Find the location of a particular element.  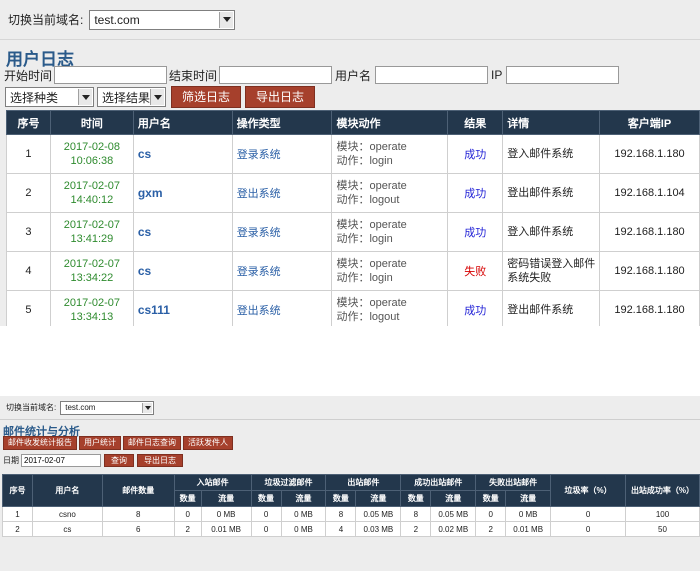

stats-title: 邮件统计与分析 is located at coordinates (41, 432).